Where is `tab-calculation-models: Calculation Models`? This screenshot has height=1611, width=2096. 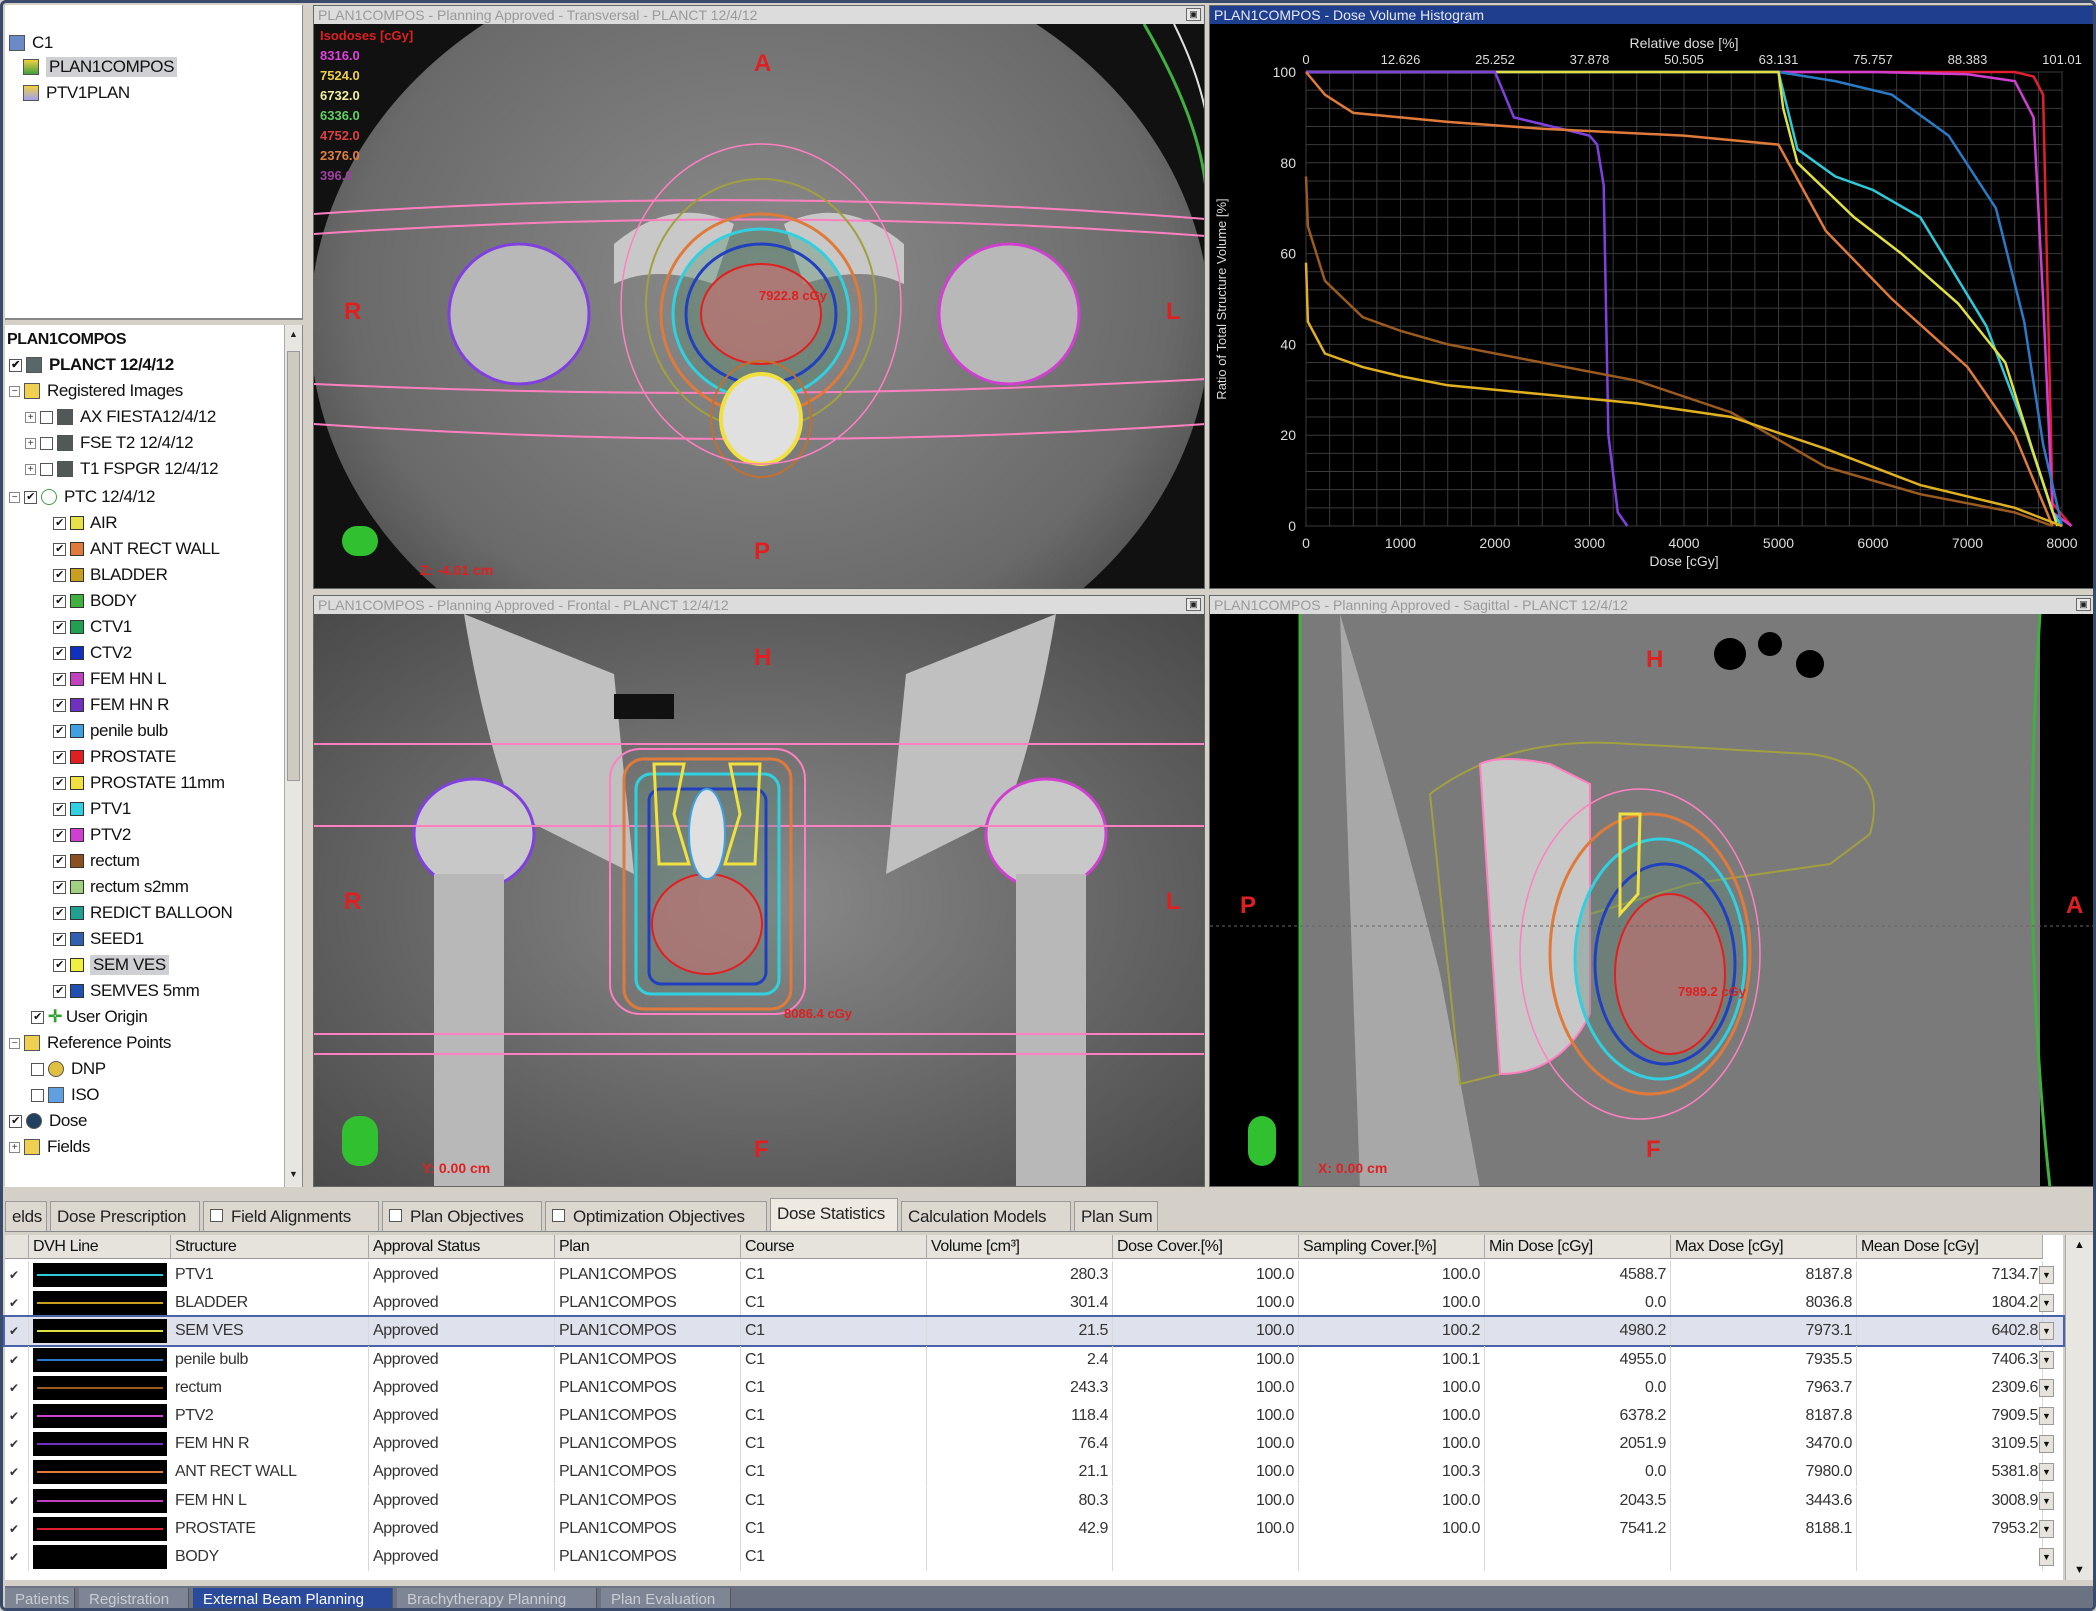
tab-calculation-models: Calculation Models is located at coordinates (986, 1216).